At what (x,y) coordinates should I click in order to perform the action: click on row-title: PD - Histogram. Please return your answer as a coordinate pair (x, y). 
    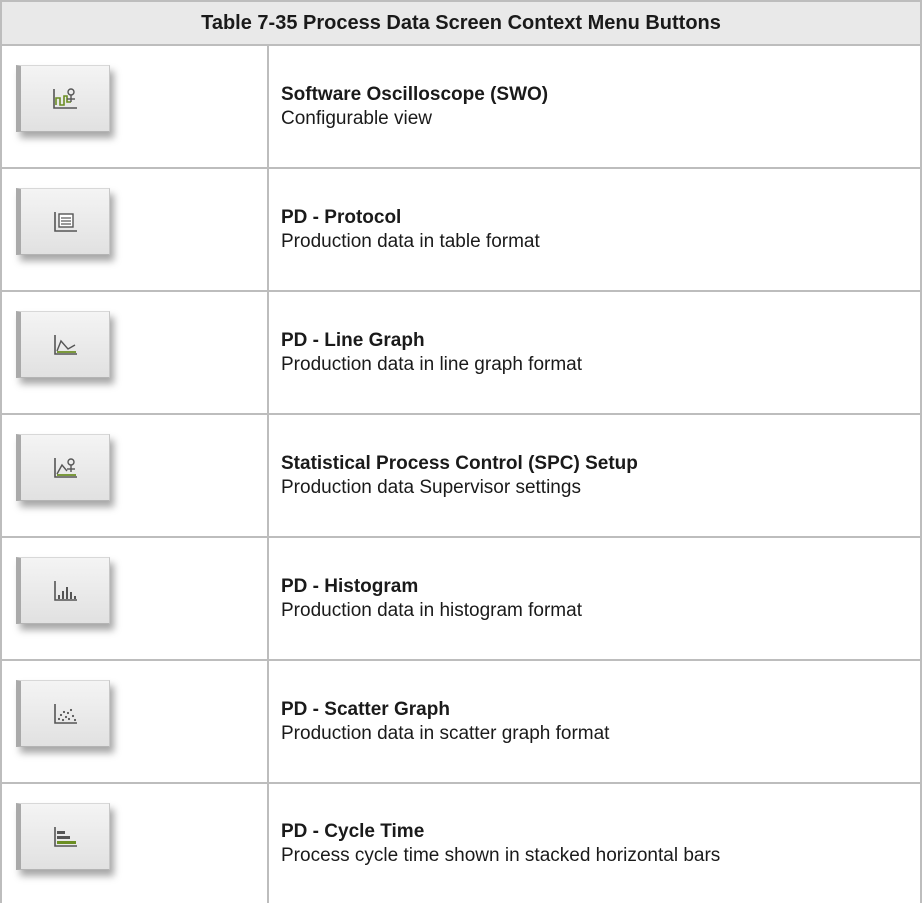
    Looking at the image, I should click on (350, 586).